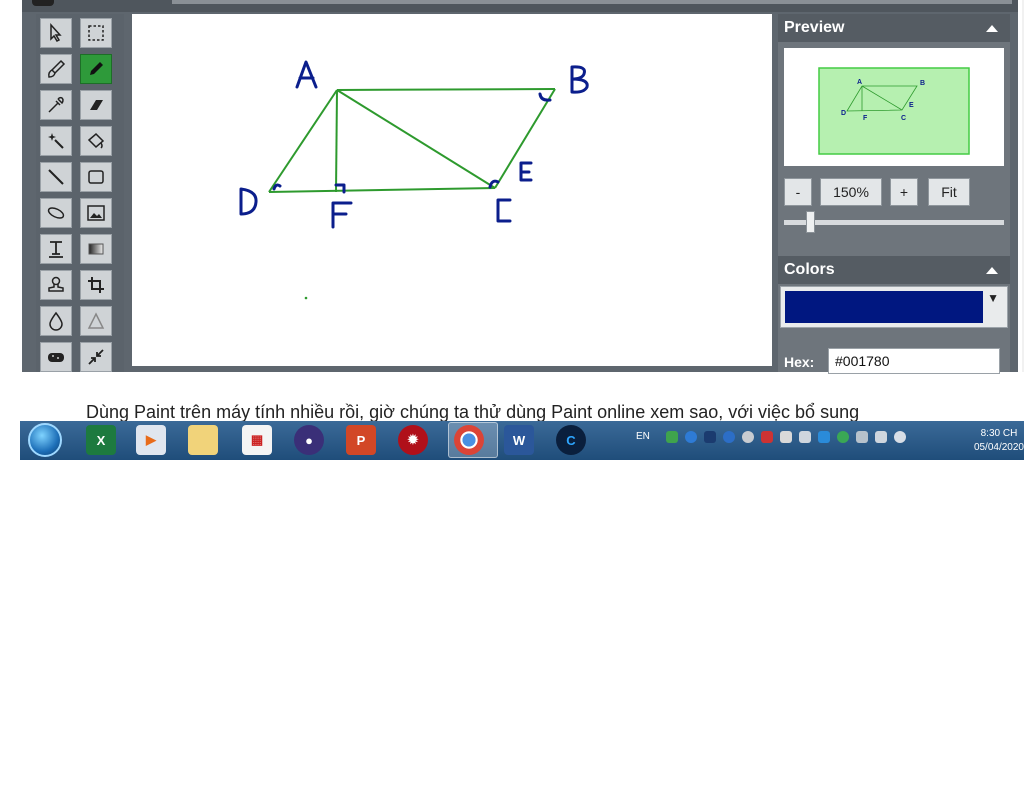 This screenshot has height=812, width=1024. Describe the element at coordinates (545, 97) in the screenshot. I see `angle-mark-b` at that location.